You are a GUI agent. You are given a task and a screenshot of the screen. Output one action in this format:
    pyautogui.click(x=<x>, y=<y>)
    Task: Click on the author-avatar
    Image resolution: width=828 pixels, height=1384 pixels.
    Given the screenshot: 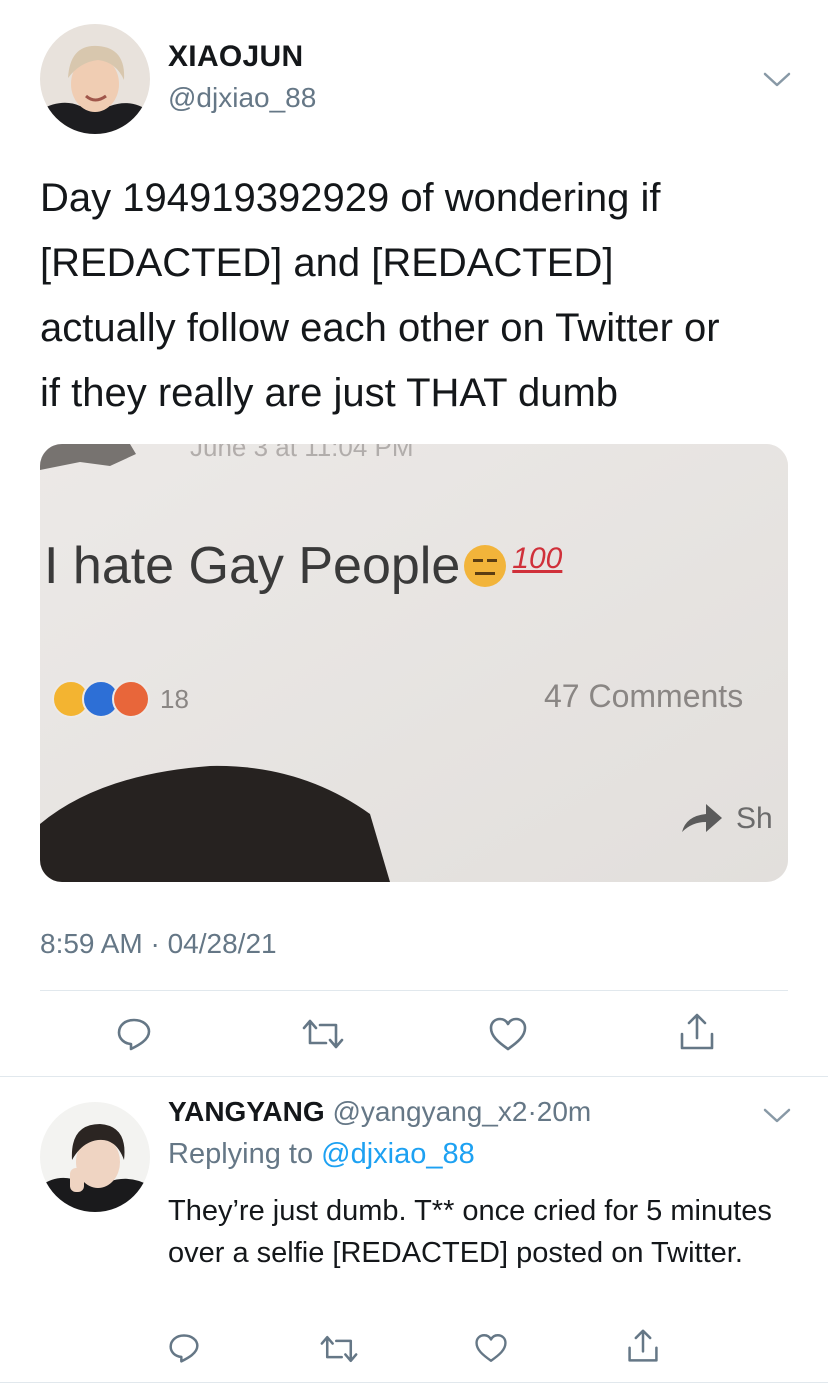 What is the action you would take?
    pyautogui.click(x=95, y=79)
    